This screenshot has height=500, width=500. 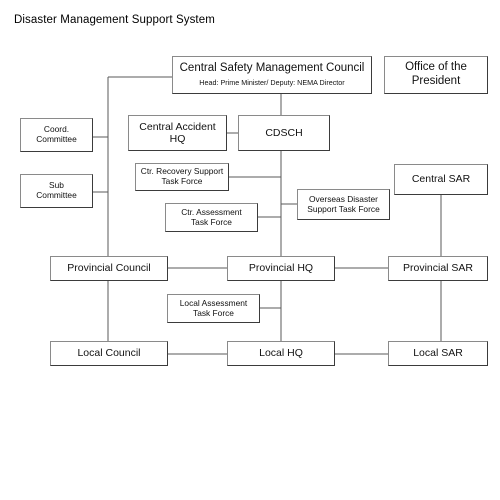 I want to click on coord-committee-label: Coord. Committee, so click(x=56, y=134).